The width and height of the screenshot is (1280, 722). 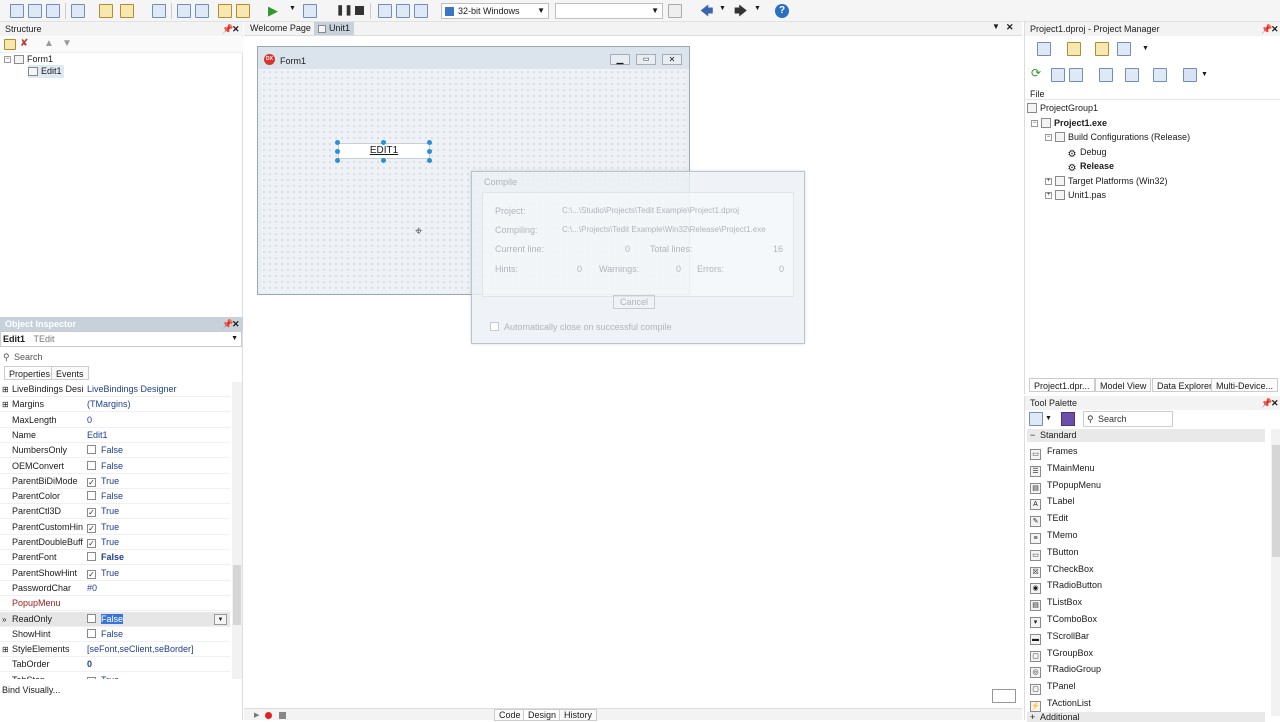 I want to click on property-row: PopupMenu, so click(x=115, y=604).